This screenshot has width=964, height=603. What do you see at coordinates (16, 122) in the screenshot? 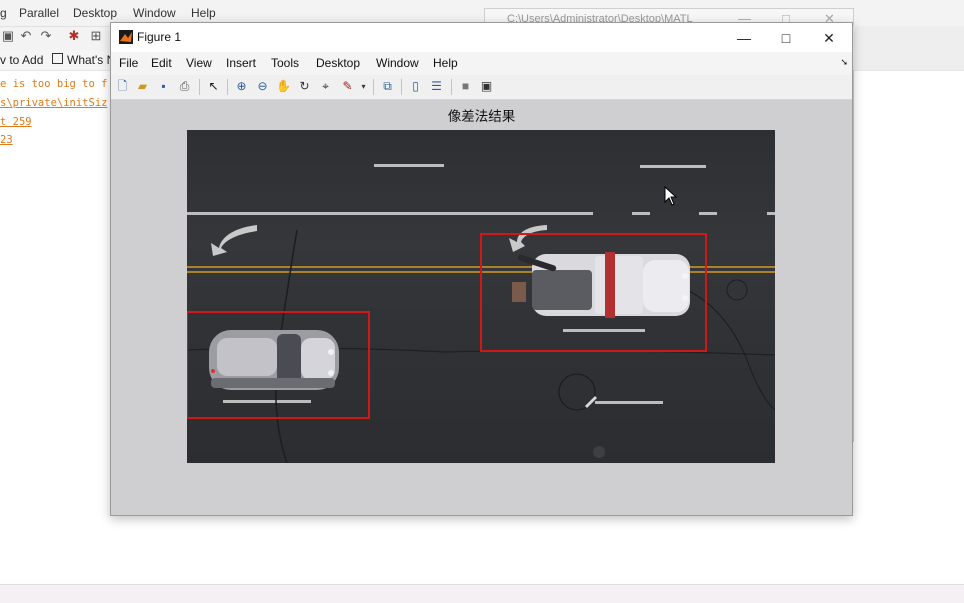
I see `command-line-link: t 259` at bounding box center [16, 122].